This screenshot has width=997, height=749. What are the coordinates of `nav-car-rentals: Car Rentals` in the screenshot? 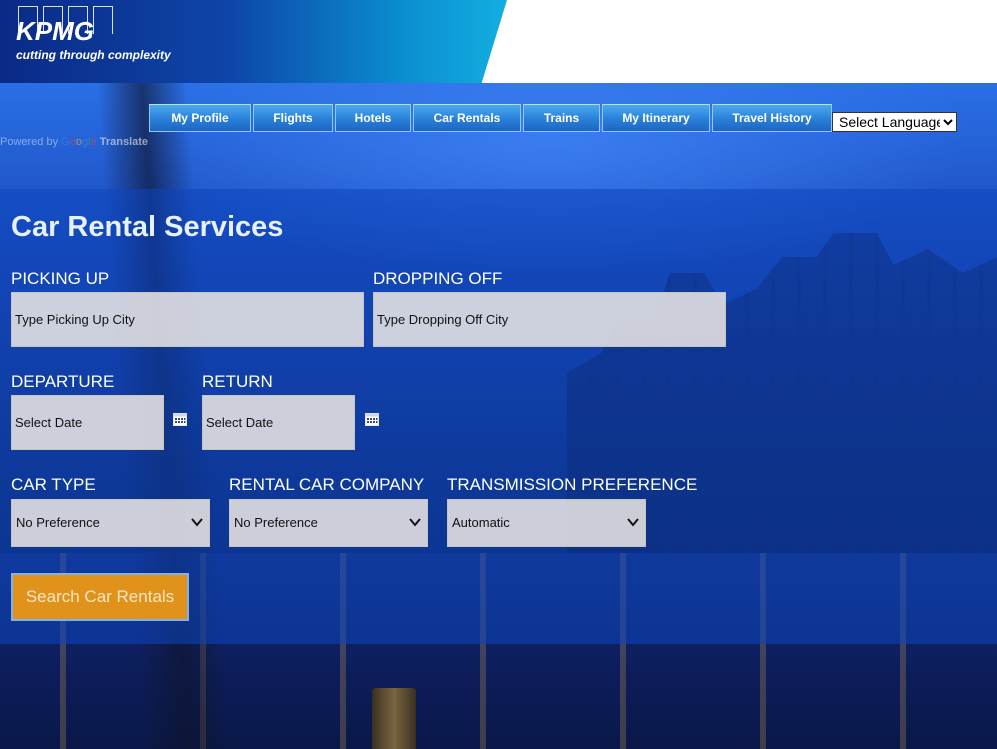 It's located at (467, 118).